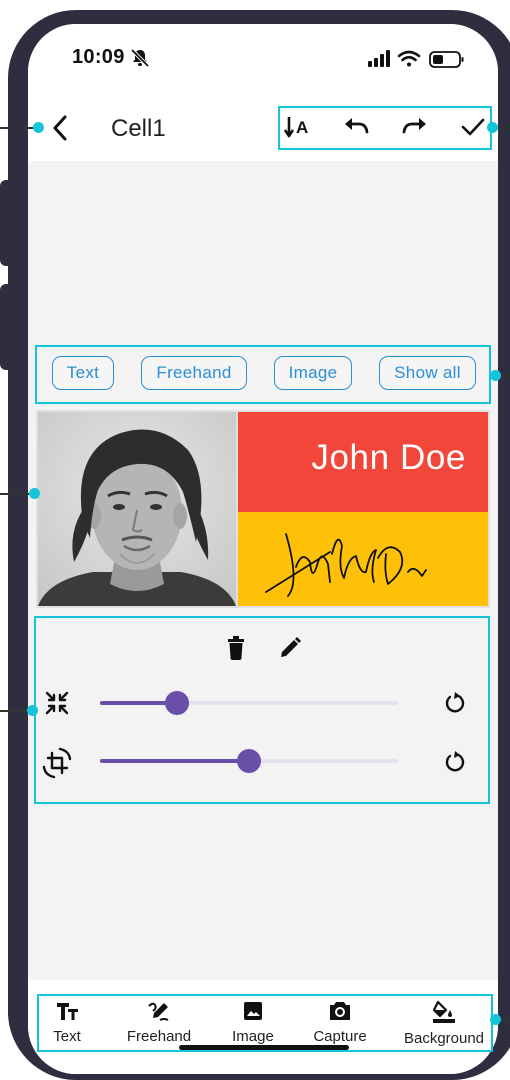 Image resolution: width=510 pixels, height=1080 pixels. I want to click on wifi-icon, so click(409, 58).